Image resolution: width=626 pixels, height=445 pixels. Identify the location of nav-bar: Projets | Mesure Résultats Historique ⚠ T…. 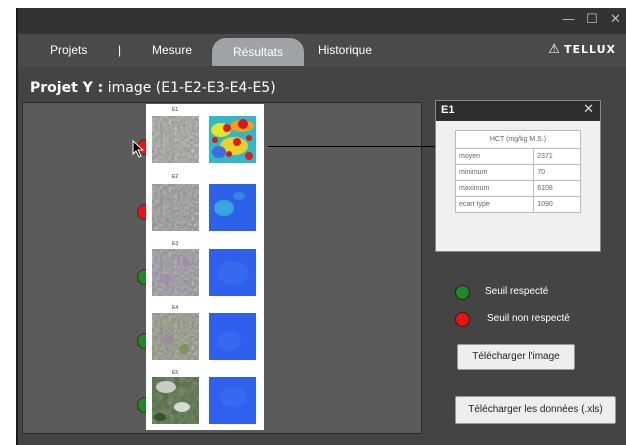
(322, 50).